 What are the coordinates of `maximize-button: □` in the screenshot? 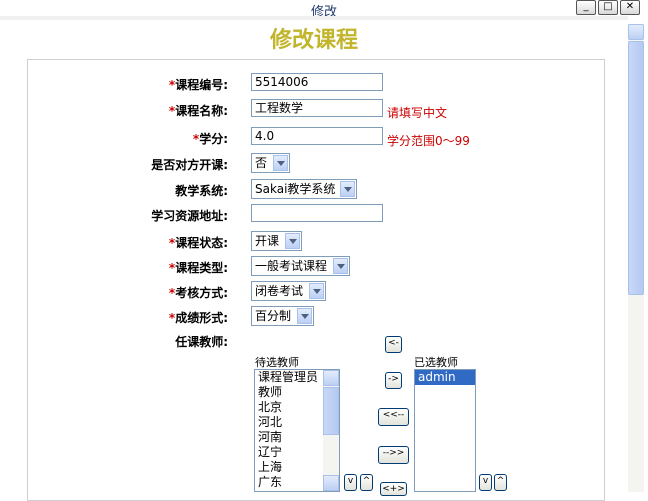 It's located at (608, 7).